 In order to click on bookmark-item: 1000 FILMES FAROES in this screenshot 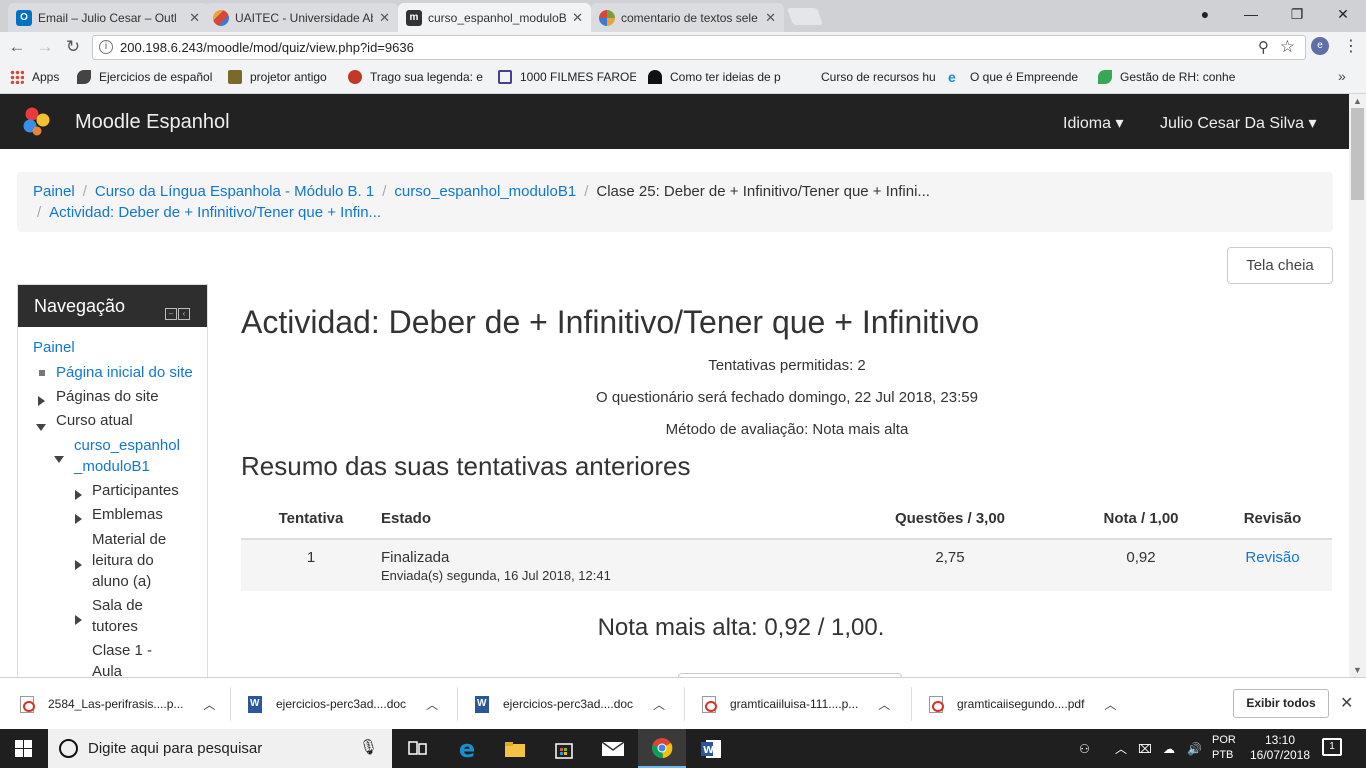, I will do `click(567, 77)`.